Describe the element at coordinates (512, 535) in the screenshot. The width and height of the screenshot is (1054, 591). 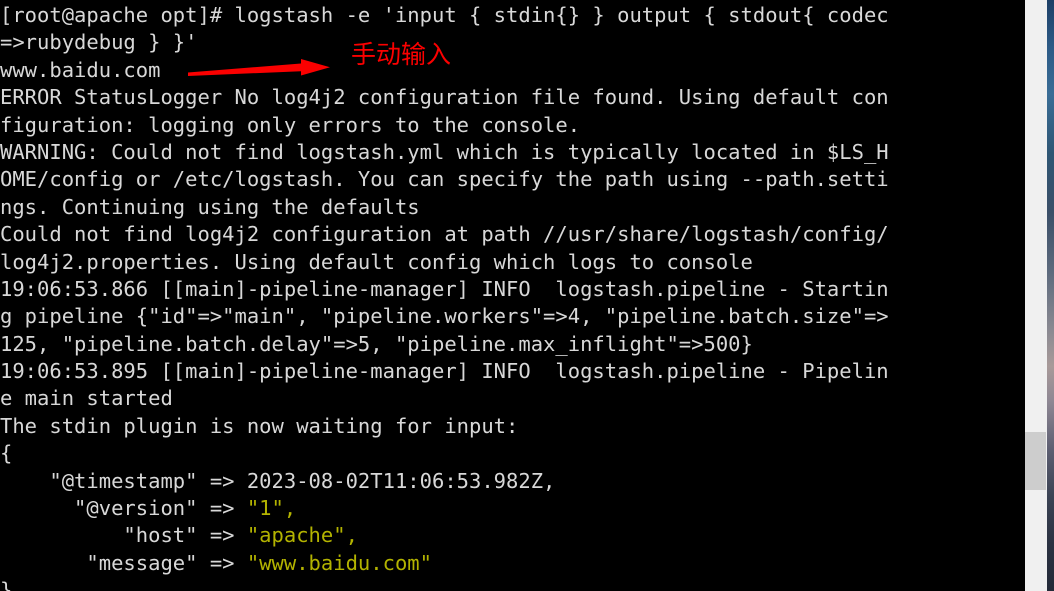
I see `terminal-line-field: "host" => "apache",` at that location.